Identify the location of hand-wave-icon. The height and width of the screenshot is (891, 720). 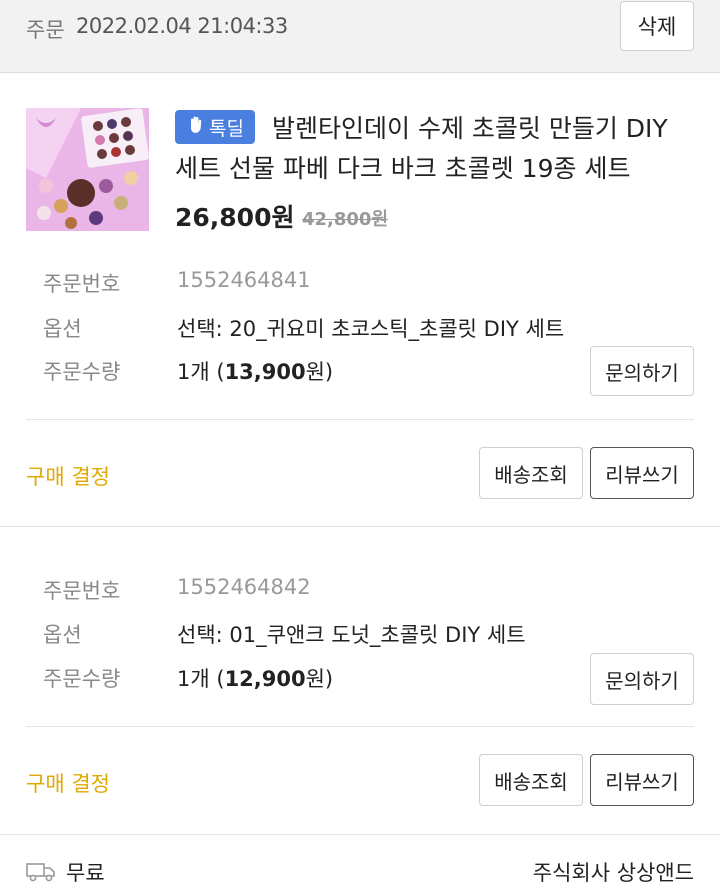
(196, 127).